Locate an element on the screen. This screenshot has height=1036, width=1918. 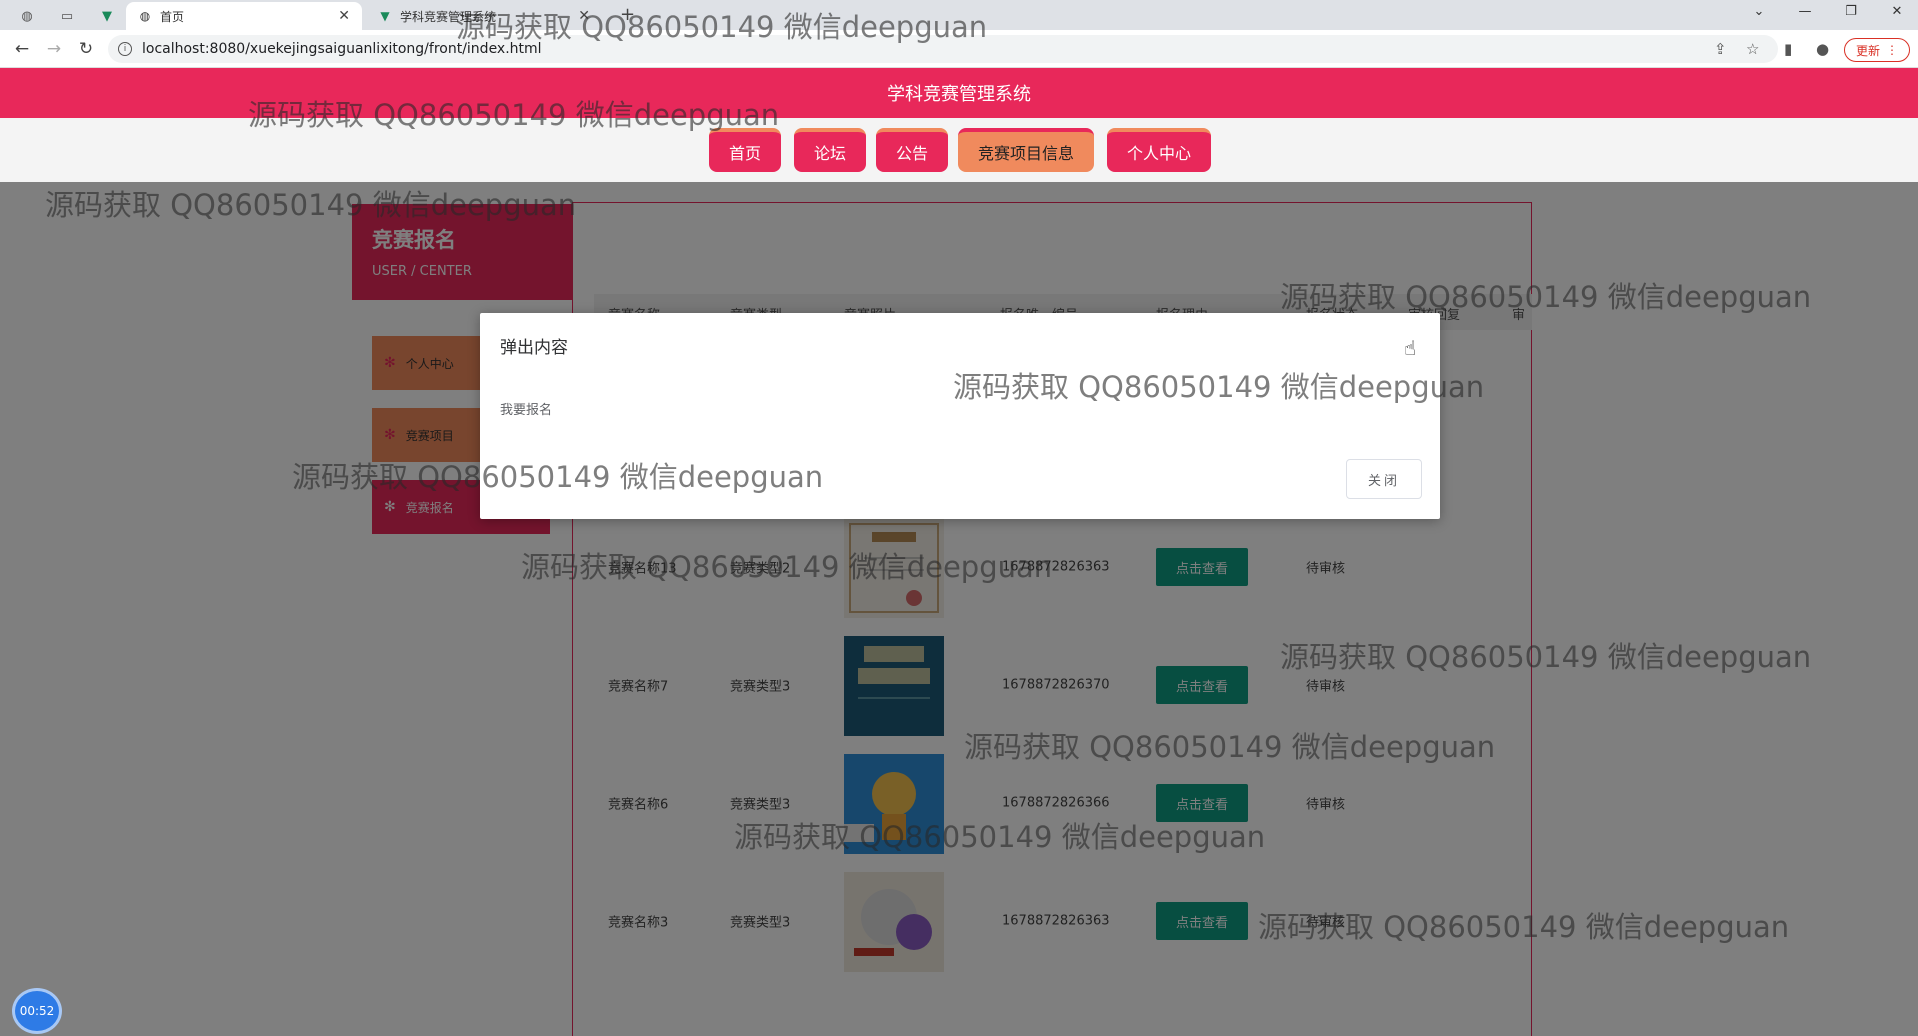
close-button: 关闭 is located at coordinates (1384, 479).